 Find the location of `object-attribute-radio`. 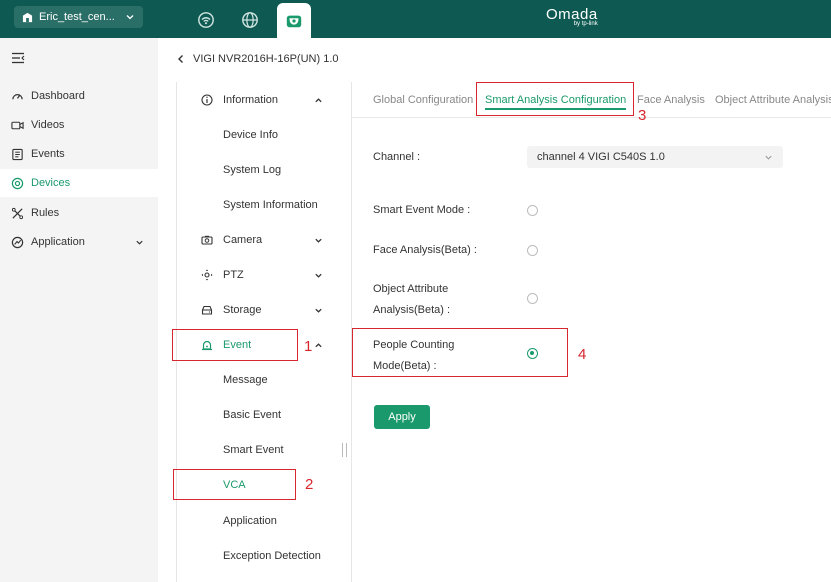

object-attribute-radio is located at coordinates (532, 298).